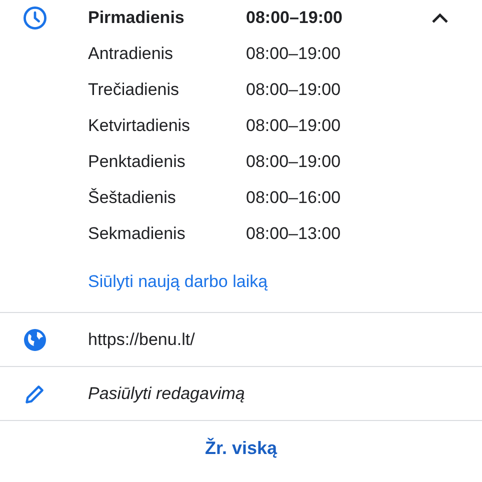 Image resolution: width=482 pixels, height=482 pixels. What do you see at coordinates (35, 340) in the screenshot?
I see `globe-icon` at bounding box center [35, 340].